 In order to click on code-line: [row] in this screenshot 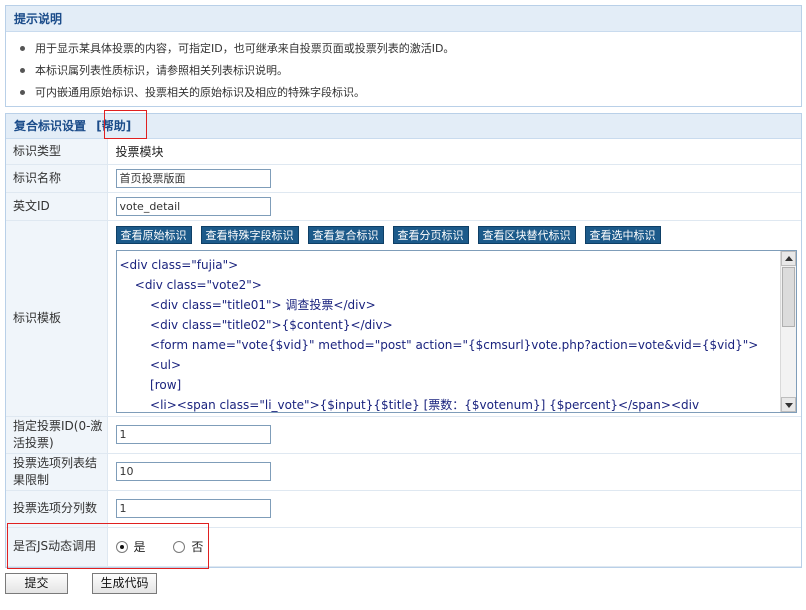, I will do `click(150, 384)`.